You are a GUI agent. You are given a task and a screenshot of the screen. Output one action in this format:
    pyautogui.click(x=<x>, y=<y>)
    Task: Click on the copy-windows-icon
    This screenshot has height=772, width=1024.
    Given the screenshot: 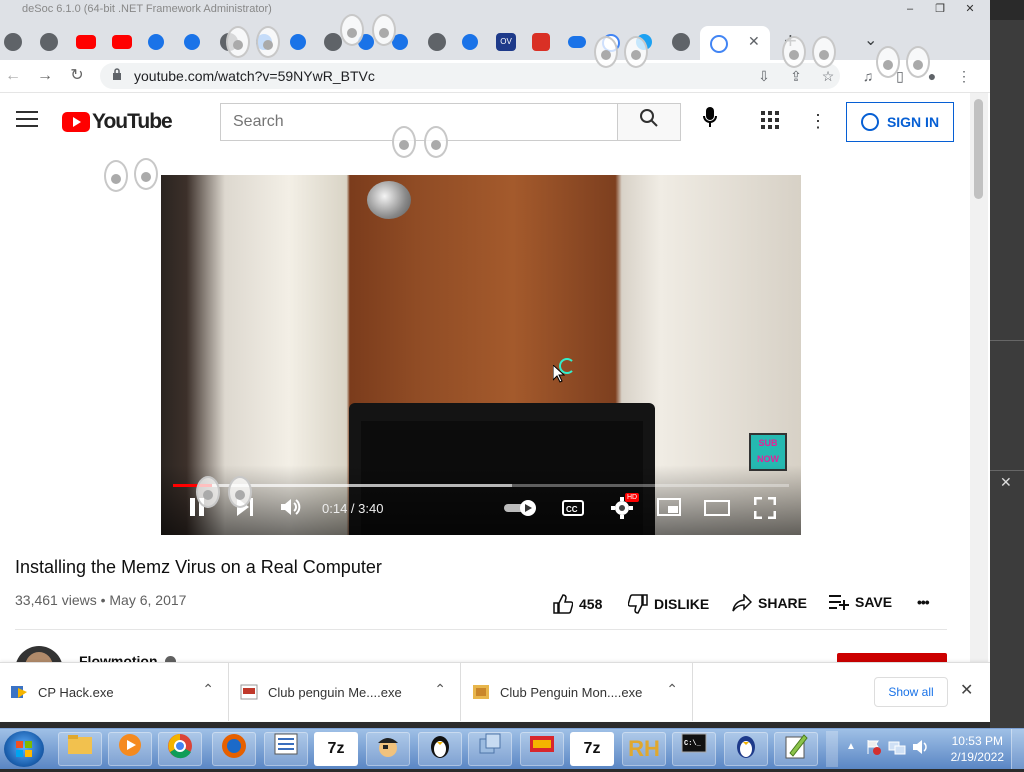 What is the action you would take?
    pyautogui.click(x=490, y=743)
    